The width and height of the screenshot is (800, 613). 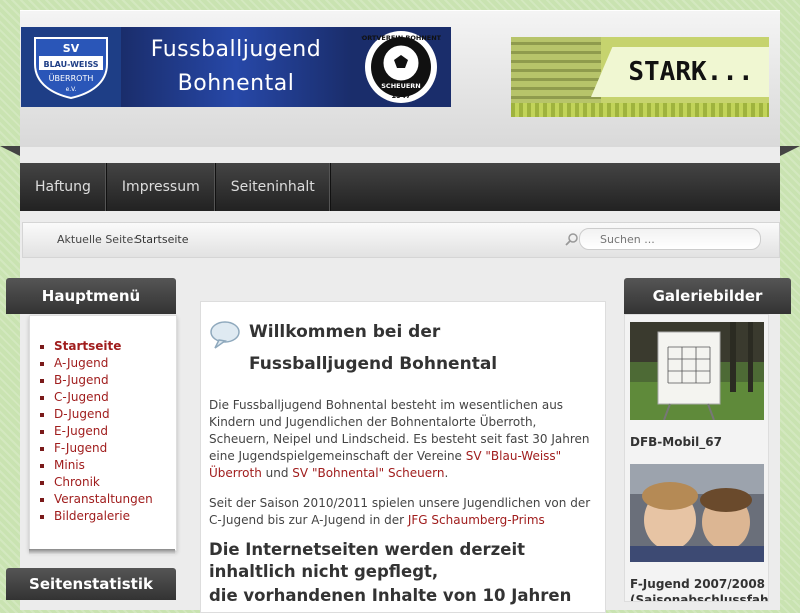 What do you see at coordinates (92, 516) in the screenshot?
I see `menu-link: Bildergalerie` at bounding box center [92, 516].